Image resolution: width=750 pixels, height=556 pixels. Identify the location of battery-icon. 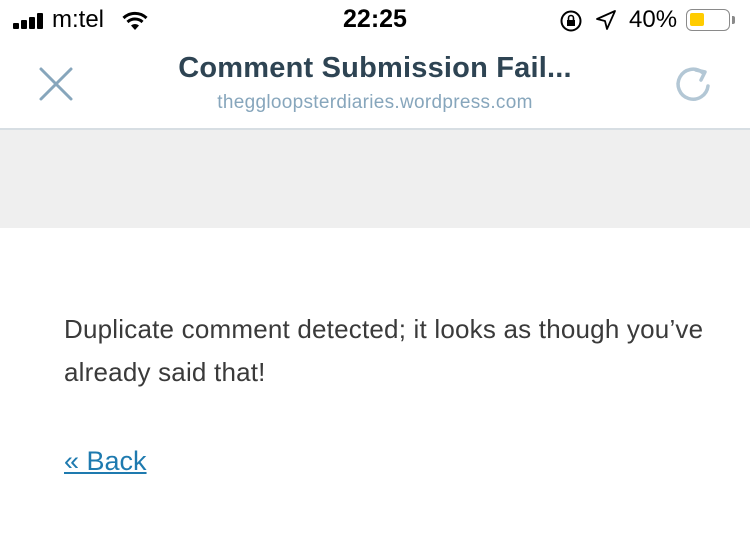
(708, 20).